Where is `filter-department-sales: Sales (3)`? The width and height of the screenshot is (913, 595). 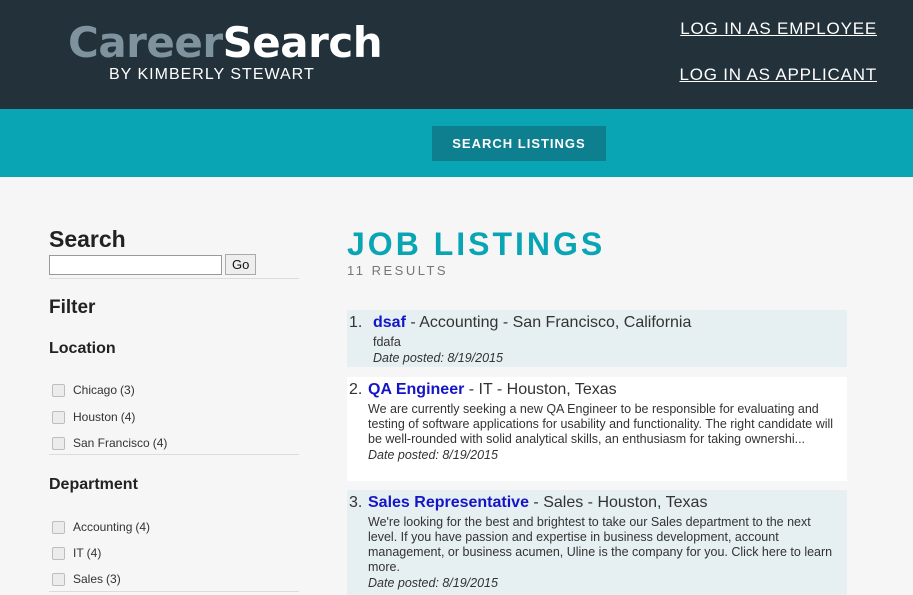
filter-department-sales: Sales (3) is located at coordinates (86, 579).